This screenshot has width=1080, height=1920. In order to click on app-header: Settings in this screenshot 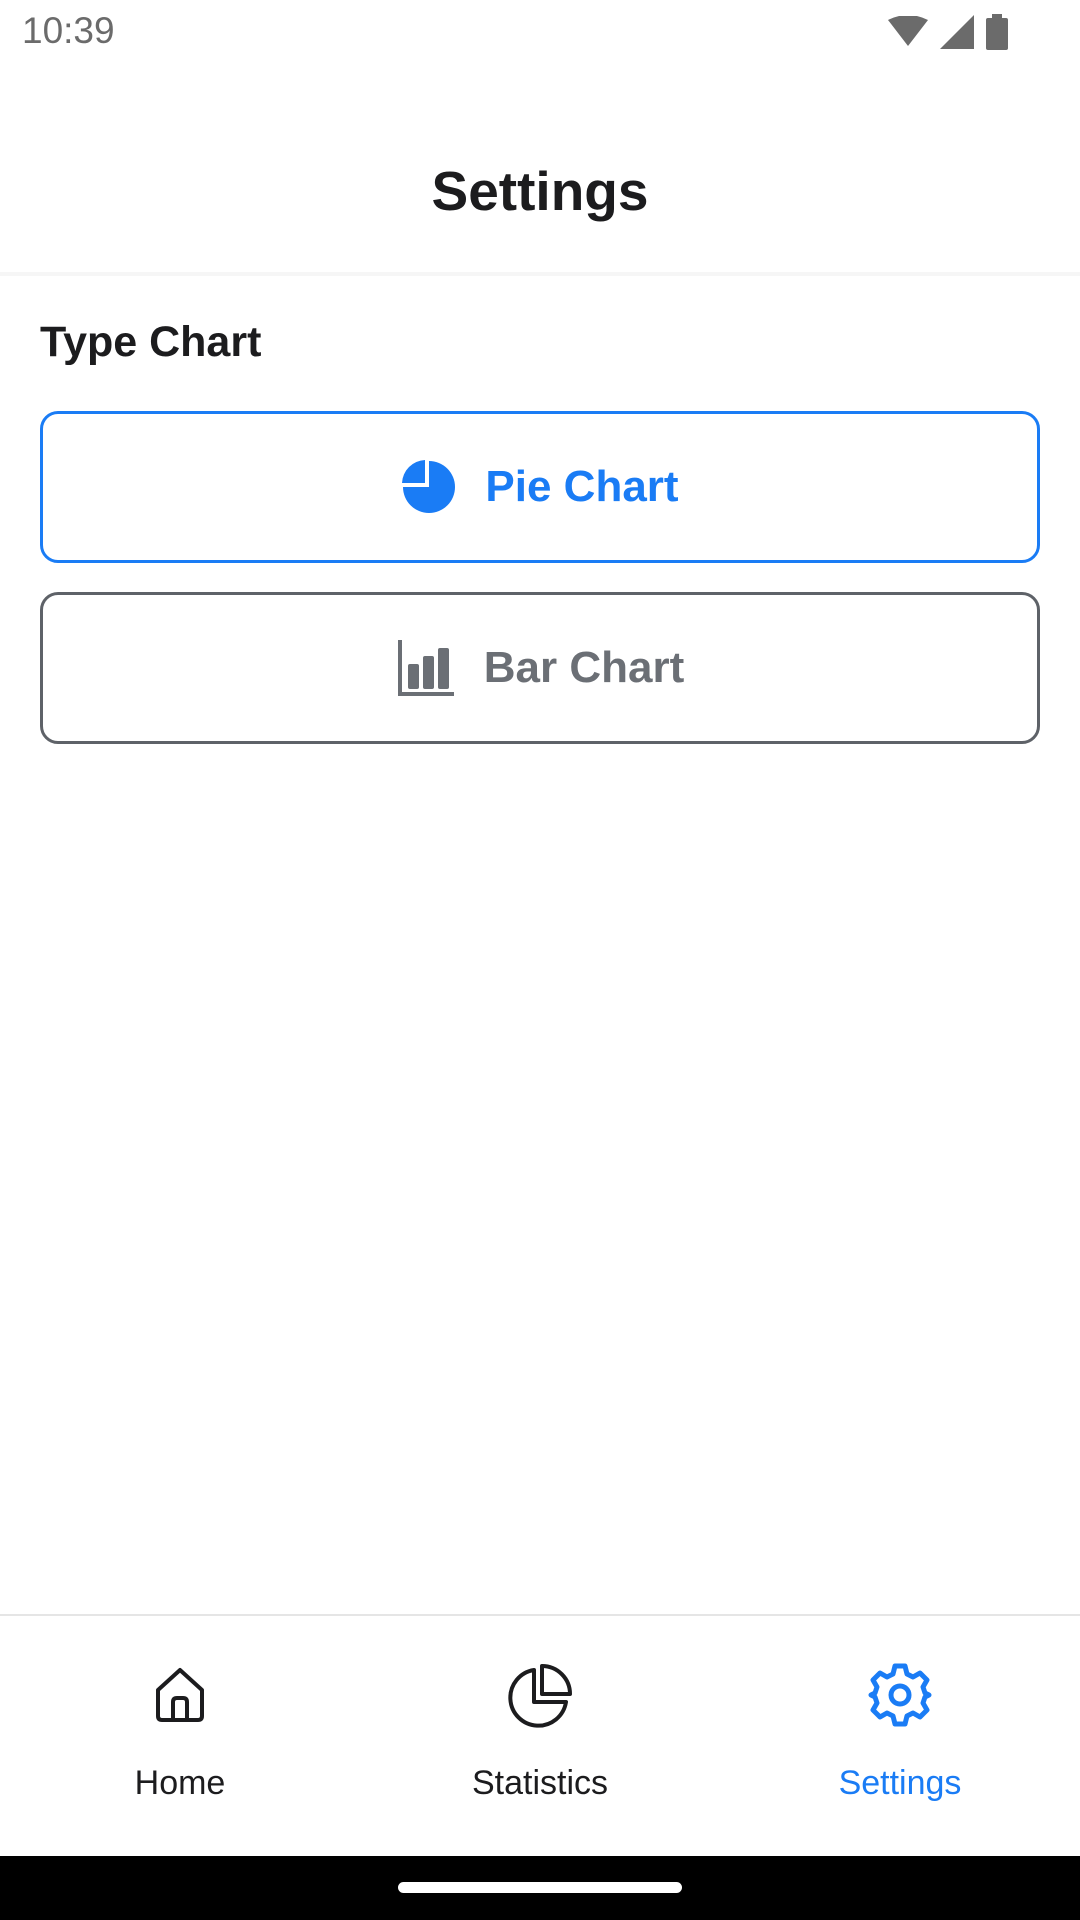, I will do `click(540, 170)`.